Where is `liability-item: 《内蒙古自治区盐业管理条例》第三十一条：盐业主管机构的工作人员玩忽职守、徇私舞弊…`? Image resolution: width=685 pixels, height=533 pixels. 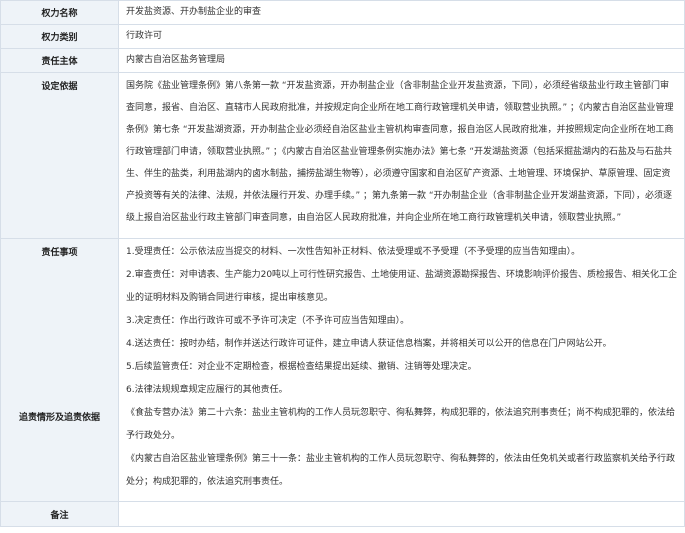
liability-item: 《内蒙古自治区盐业管理条例》第三十一条：盐业主管机构的工作人员玩忽职守、徇私舞弊… is located at coordinates (401, 470).